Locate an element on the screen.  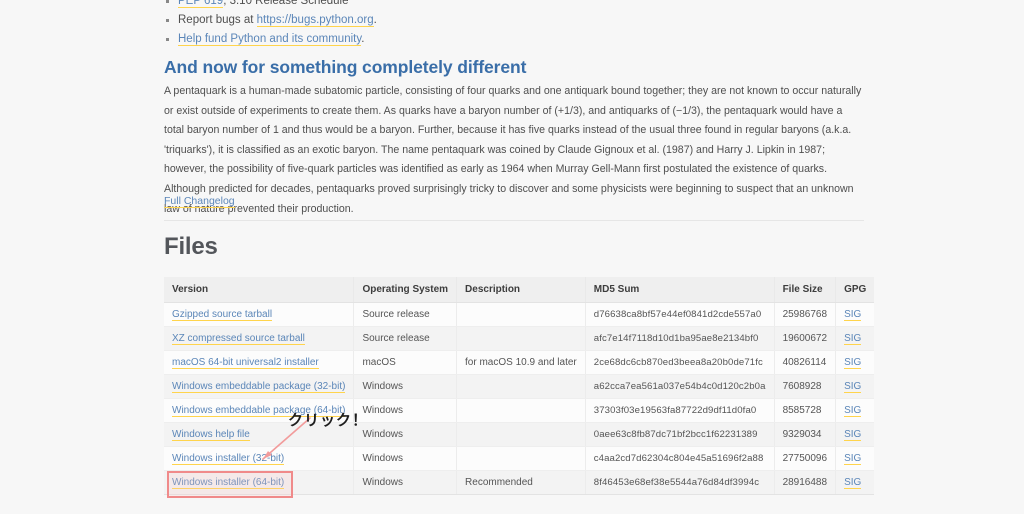
download-link: Windows embeddable package (32-bit) is located at coordinates (259, 387).